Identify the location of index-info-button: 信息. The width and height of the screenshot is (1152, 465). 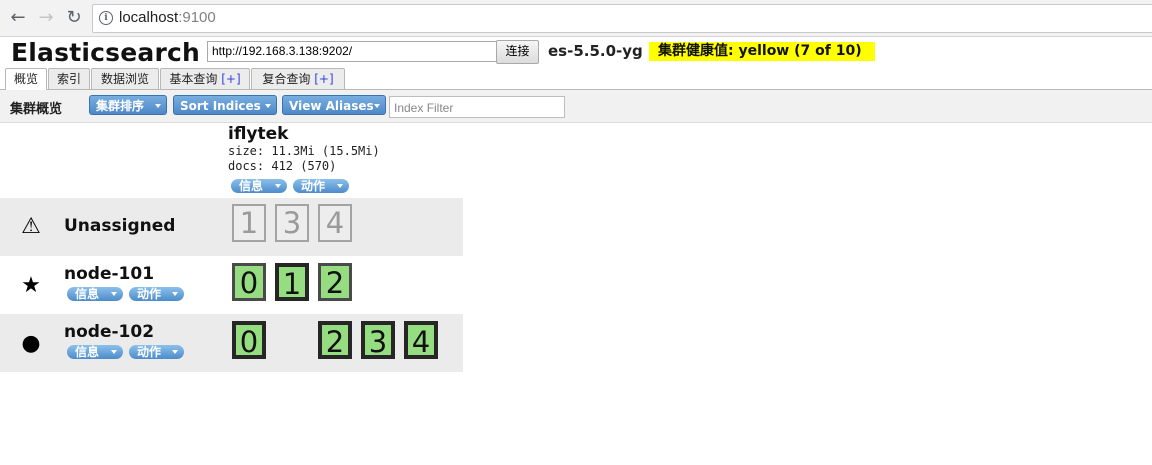
(259, 186).